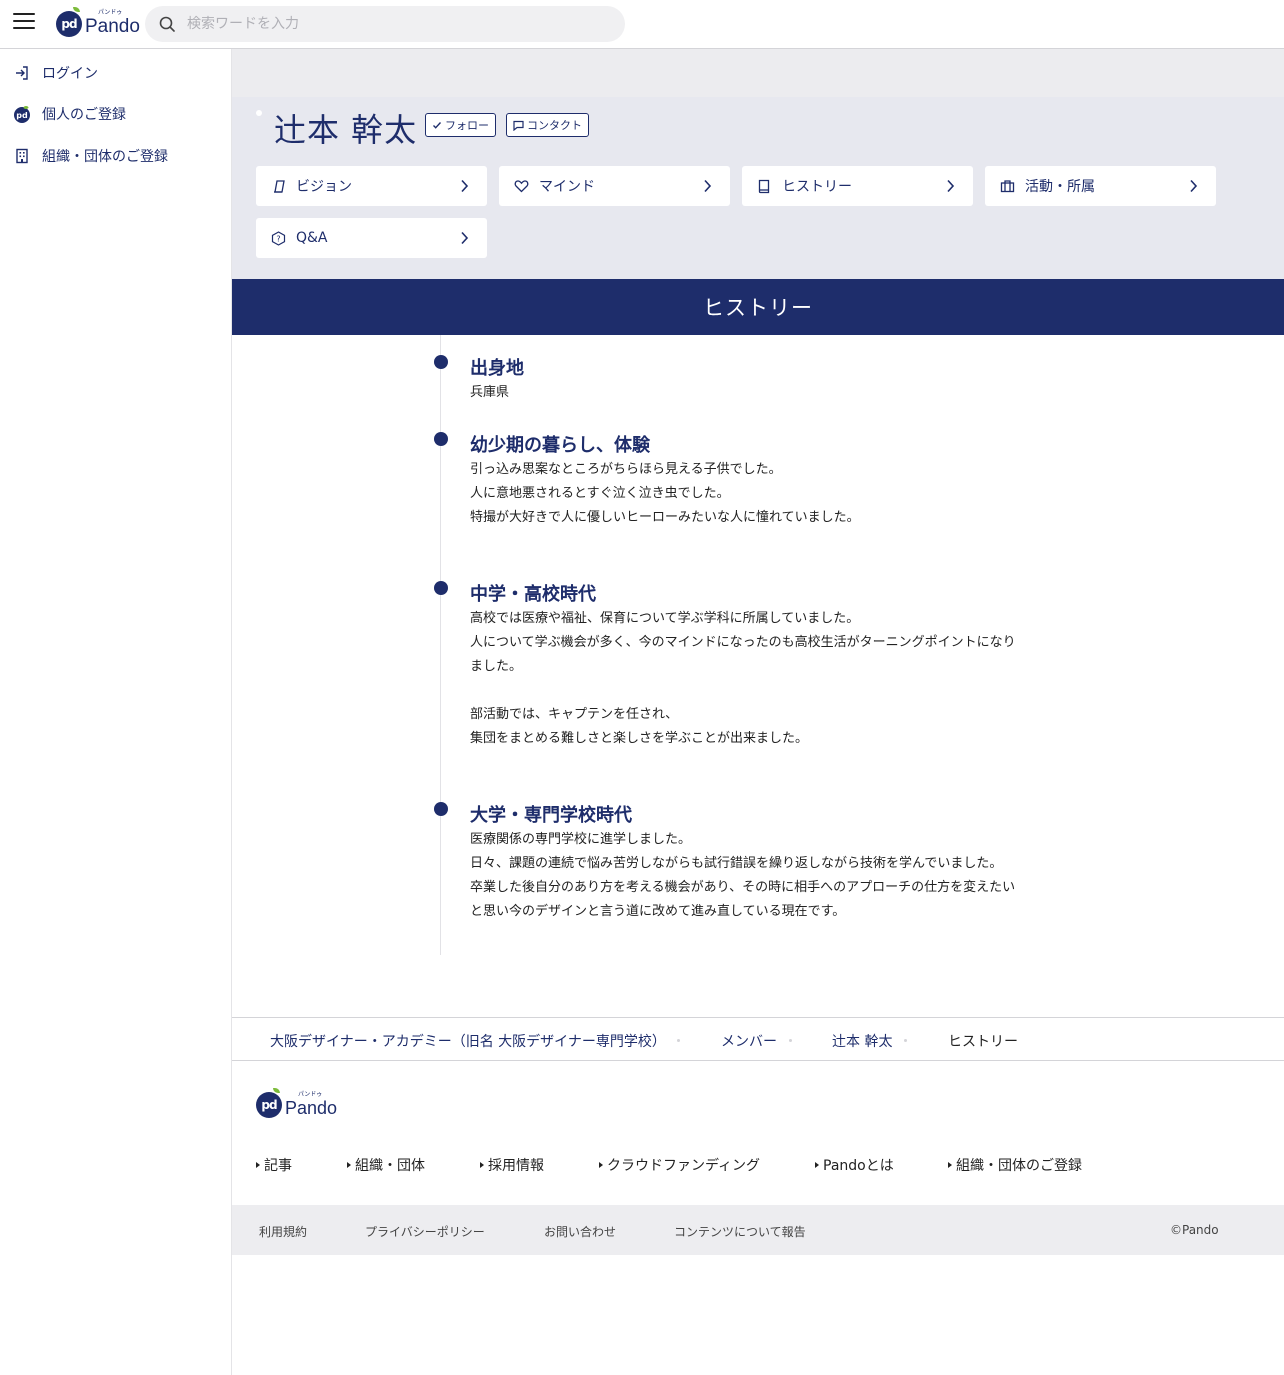 The height and width of the screenshot is (1375, 1284). I want to click on follow-label: フォロー, so click(467, 125).